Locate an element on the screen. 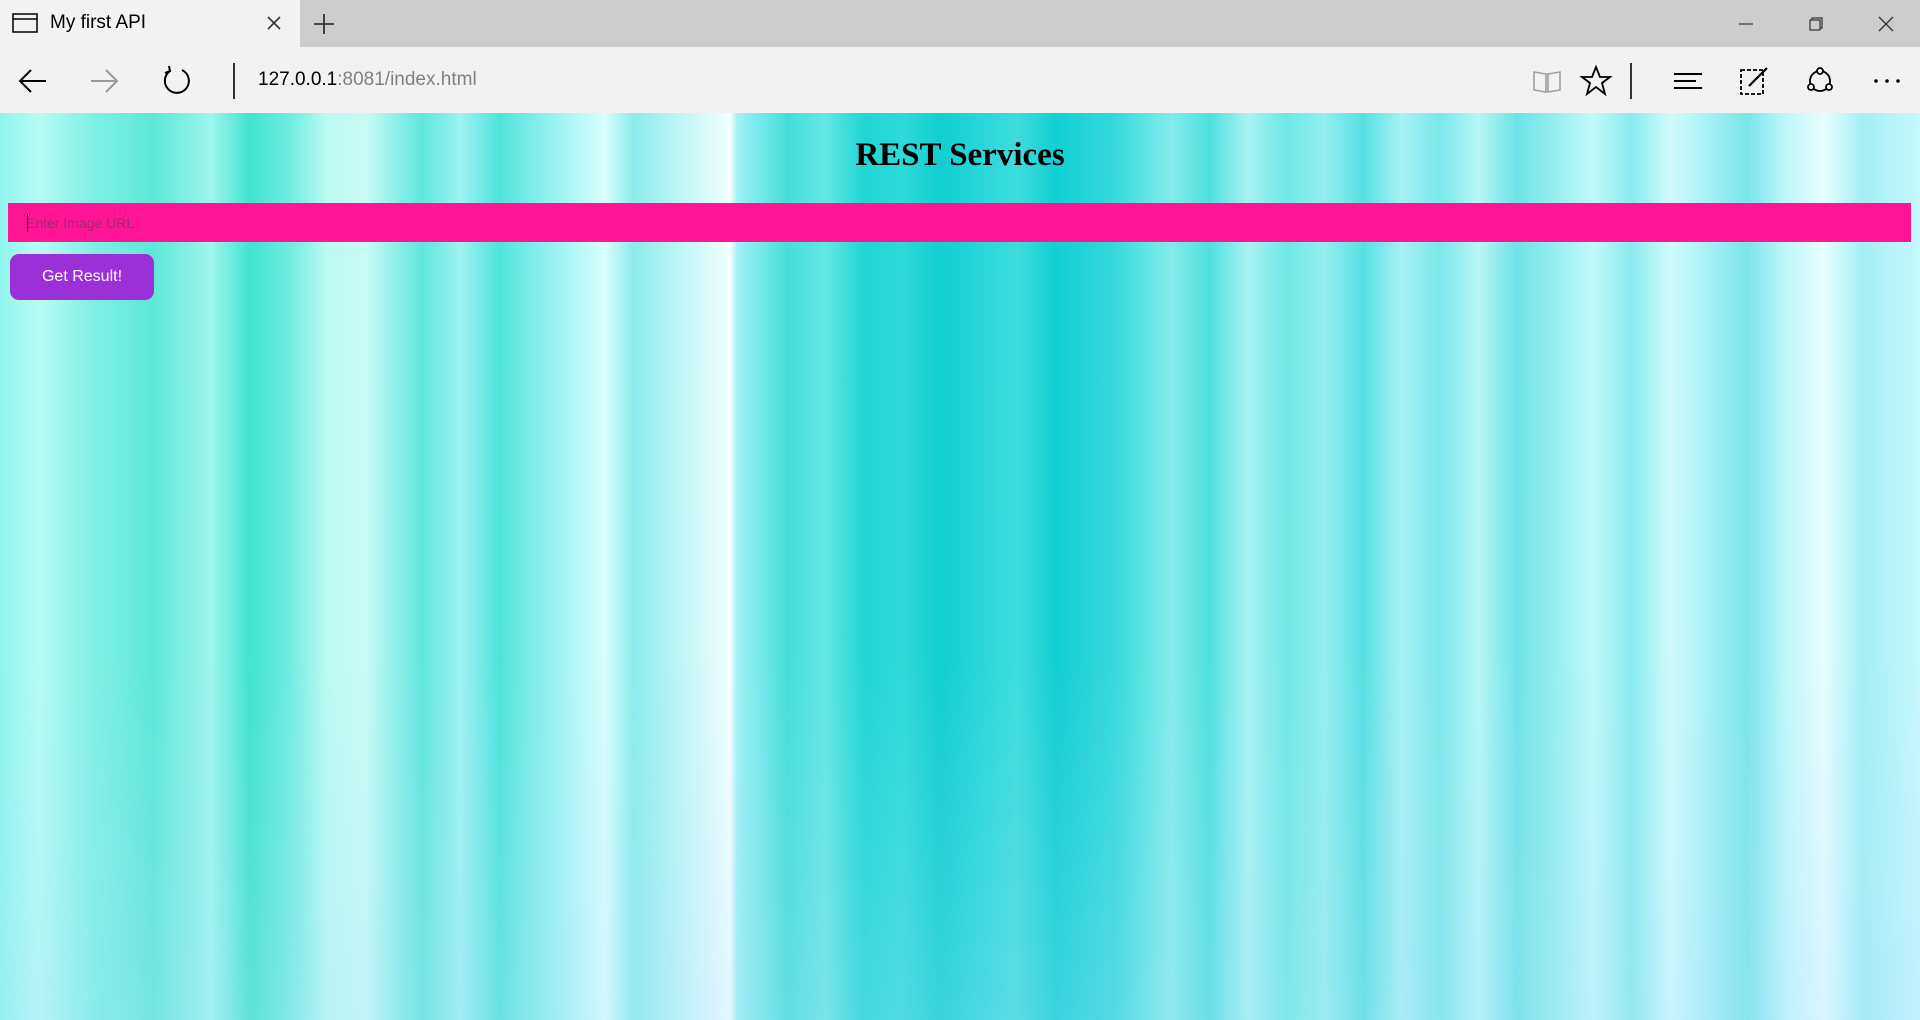 This screenshot has width=1920, height=1020. page-title: REST Services is located at coordinates (960, 155).